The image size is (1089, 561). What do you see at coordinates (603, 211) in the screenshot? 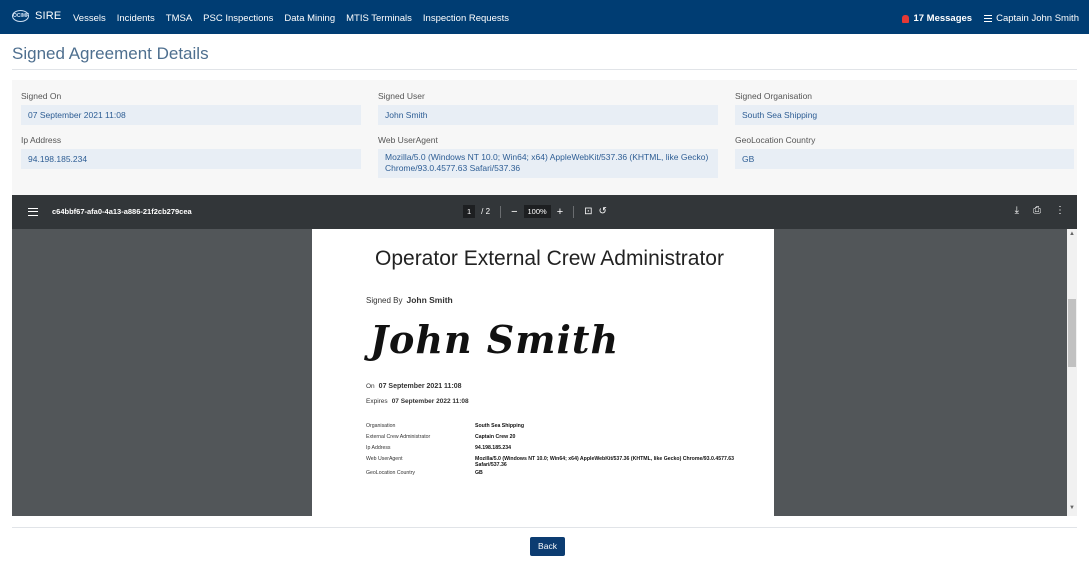
I see `rotate-icon: ↺` at bounding box center [603, 211].